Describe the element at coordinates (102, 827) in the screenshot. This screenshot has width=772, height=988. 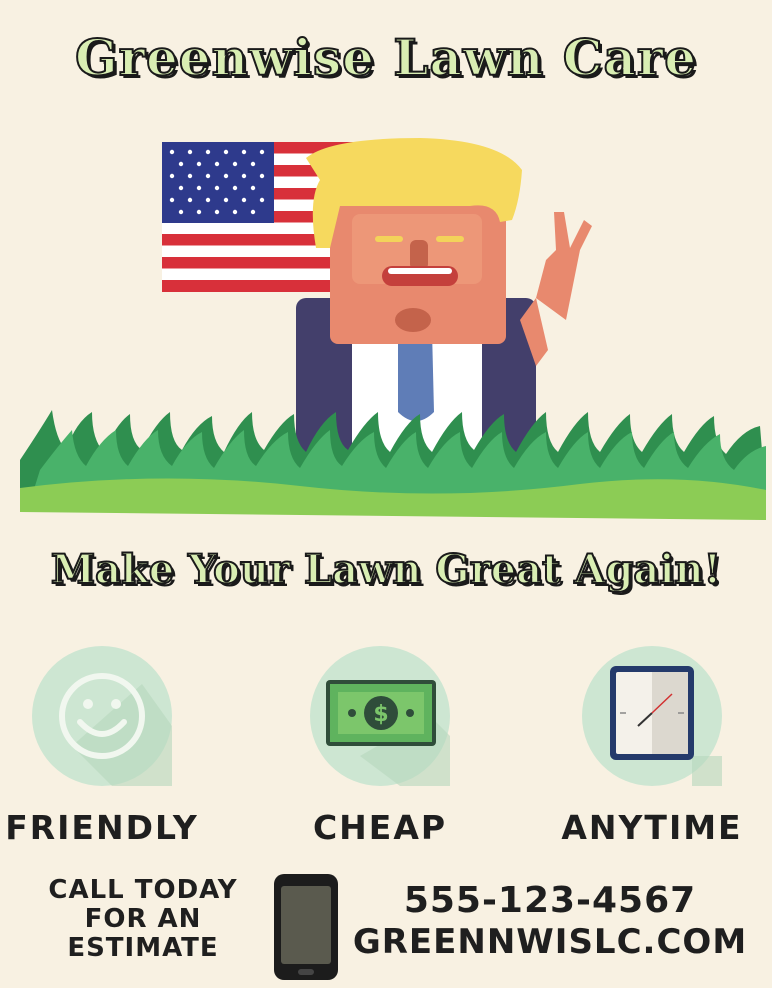
I see `feature-label: FRIENDLY` at that location.